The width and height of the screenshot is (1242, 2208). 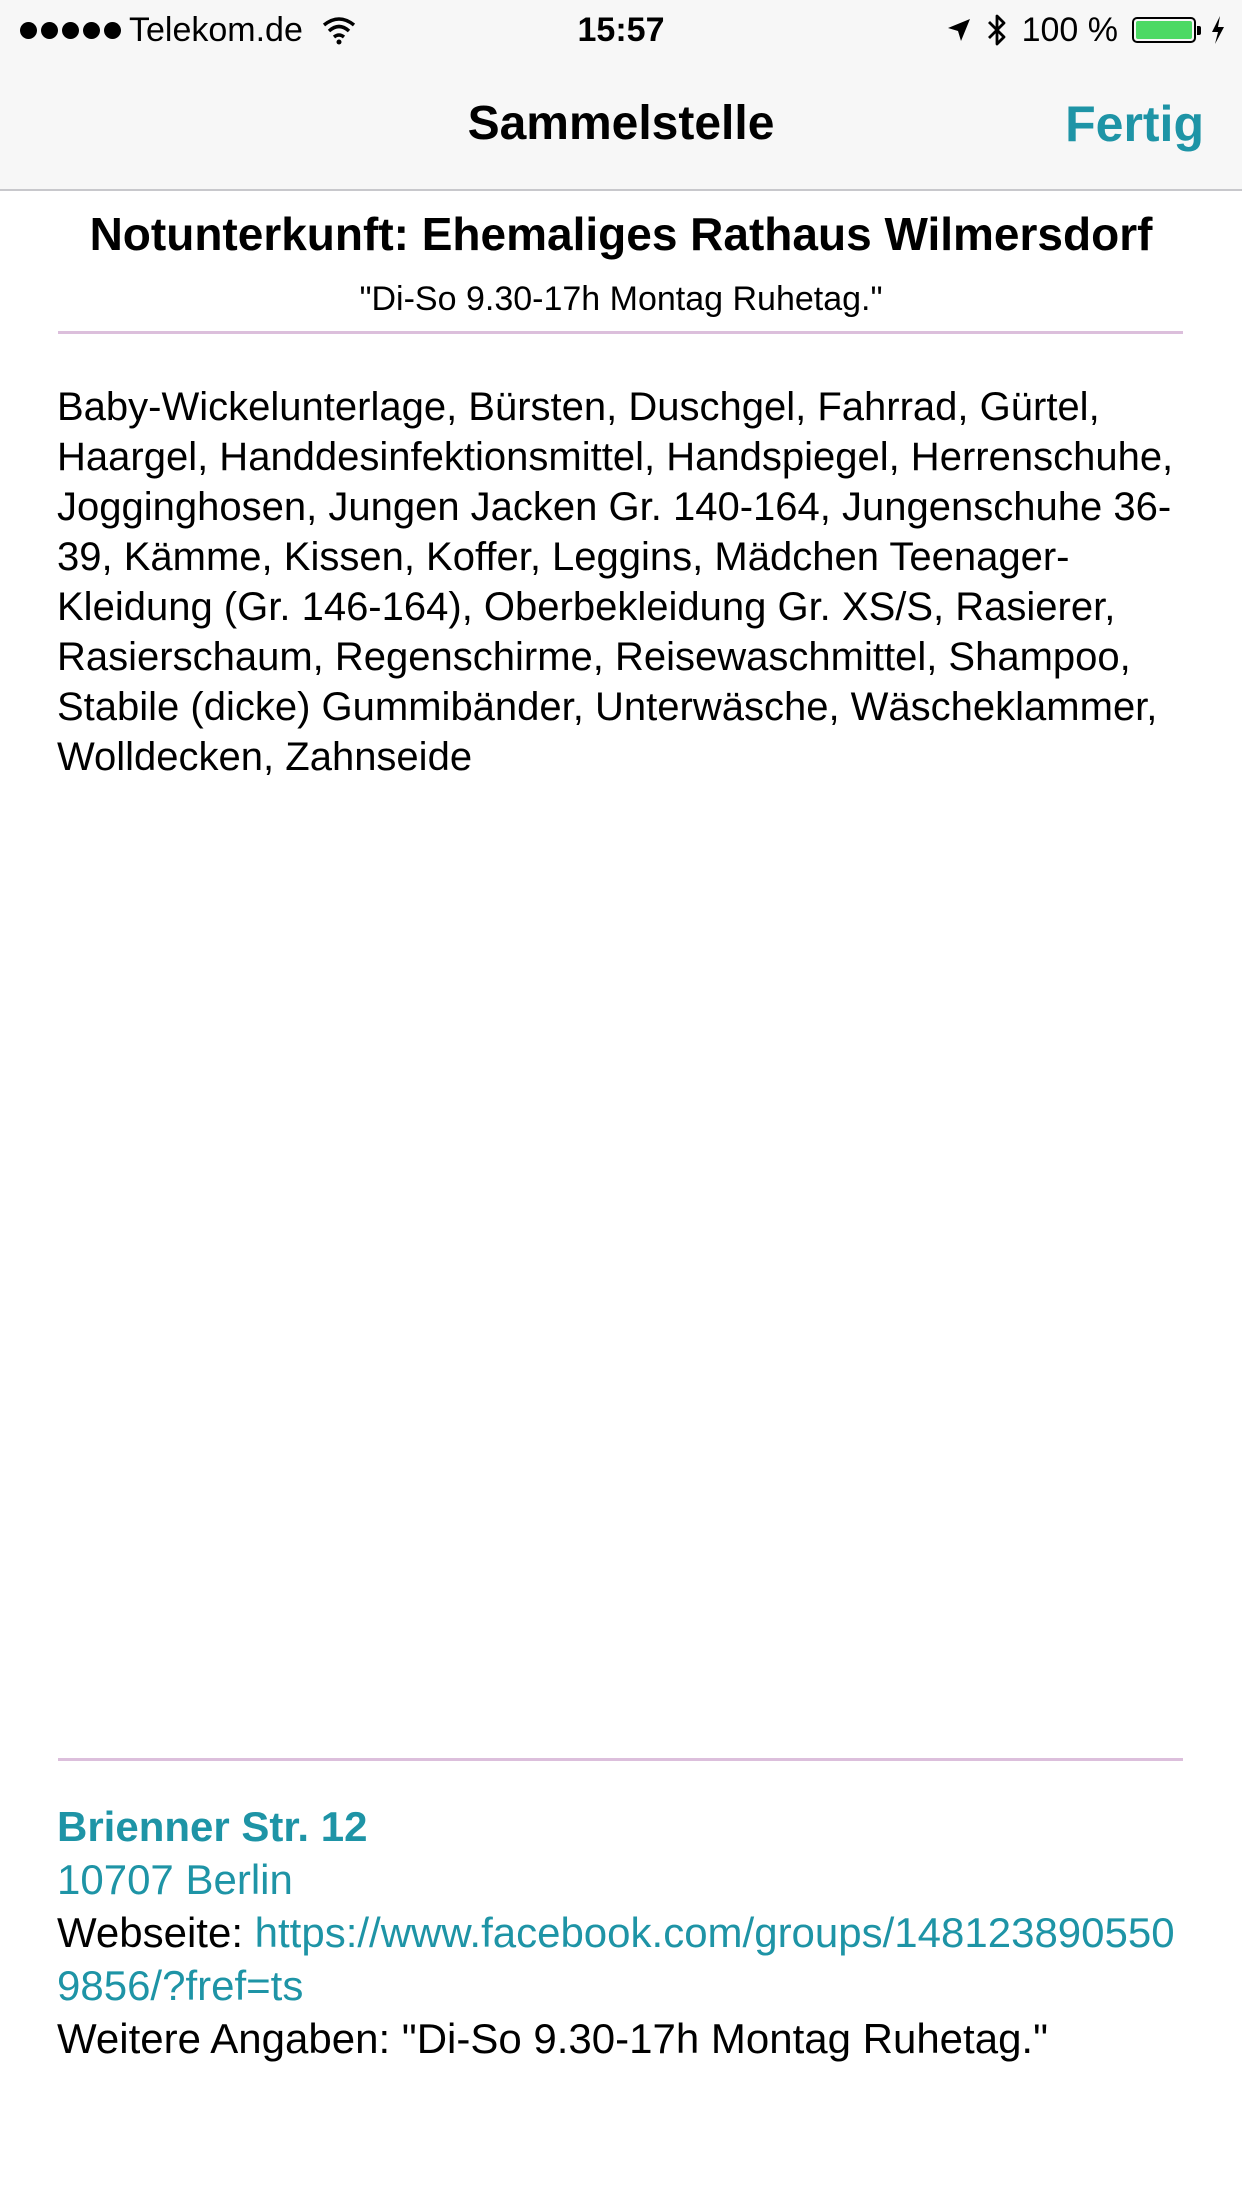 I want to click on bluetooth-icon, so click(x=996, y=30).